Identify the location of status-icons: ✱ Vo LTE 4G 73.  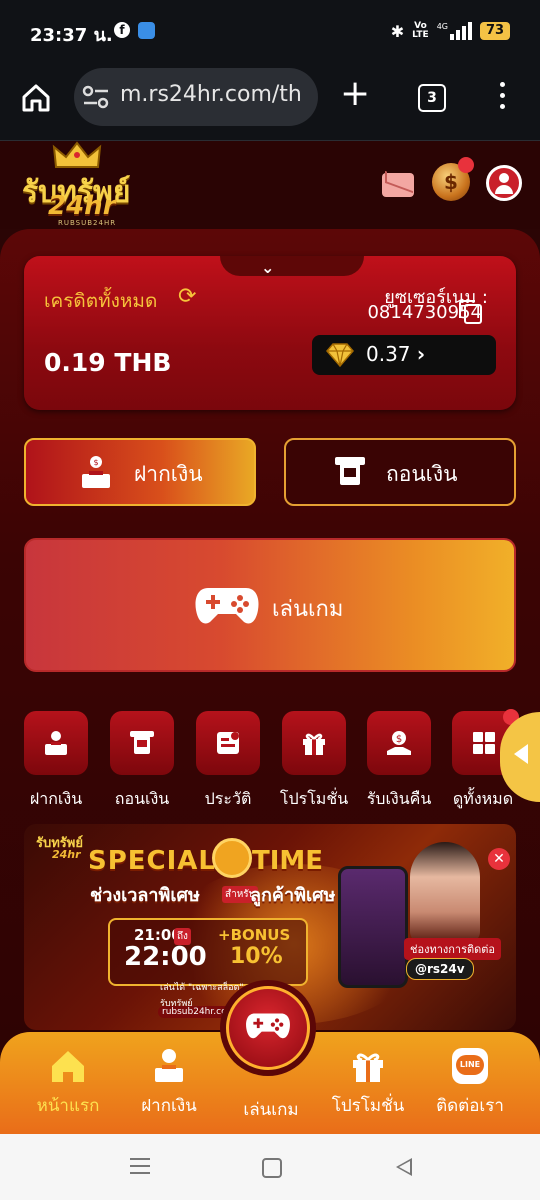
(450, 31).